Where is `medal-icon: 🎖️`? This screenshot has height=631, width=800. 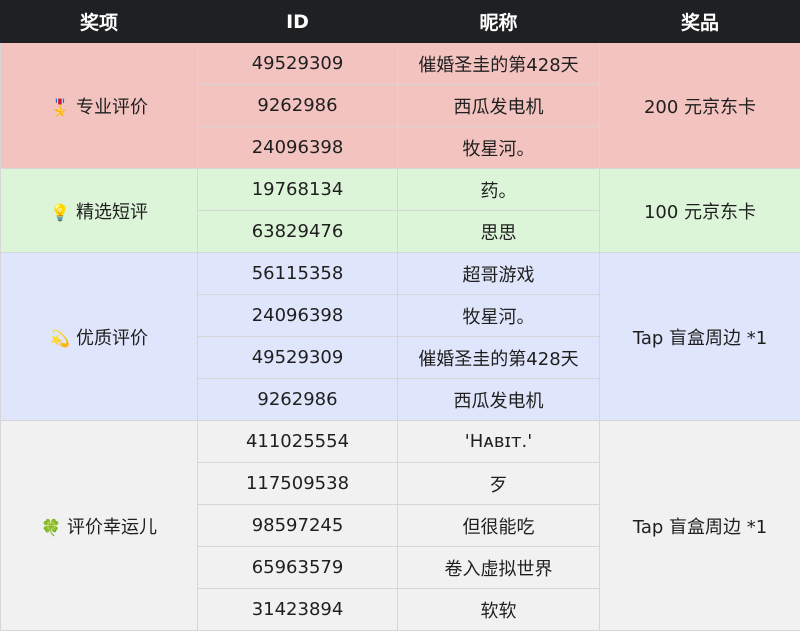
medal-icon: 🎖️ is located at coordinates (60, 107).